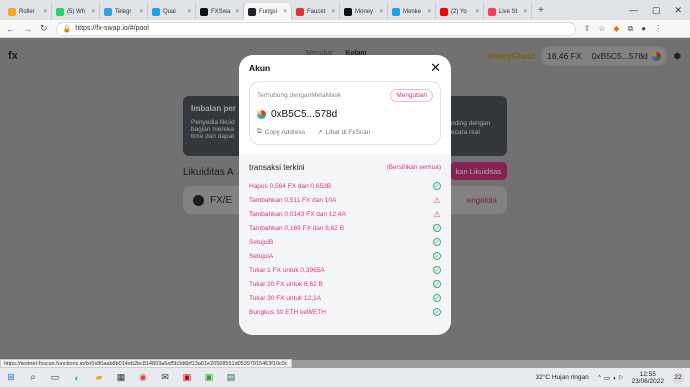 This screenshot has width=690, height=387. Describe the element at coordinates (616, 28) in the screenshot. I see `metamask-icon: ◆` at that location.